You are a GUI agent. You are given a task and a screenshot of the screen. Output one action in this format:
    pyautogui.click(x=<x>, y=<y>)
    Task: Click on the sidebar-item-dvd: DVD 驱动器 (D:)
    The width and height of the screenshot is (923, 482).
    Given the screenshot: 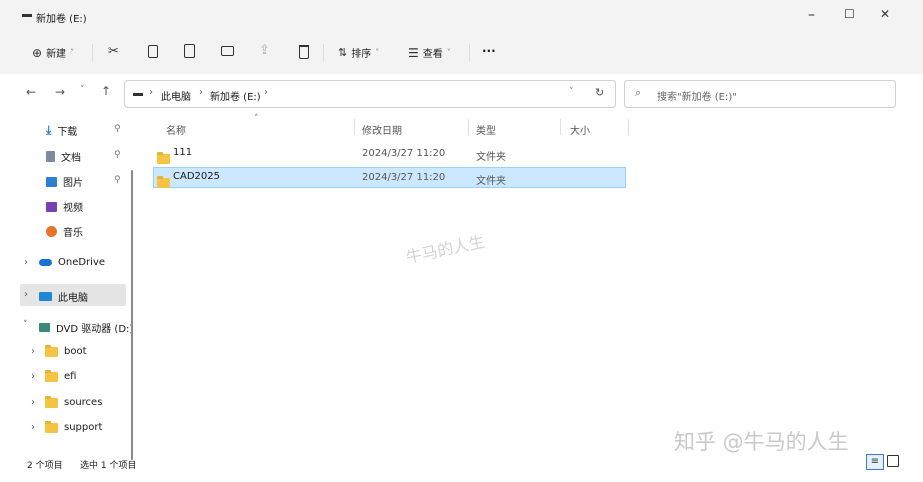 What is the action you would take?
    pyautogui.click(x=86, y=327)
    